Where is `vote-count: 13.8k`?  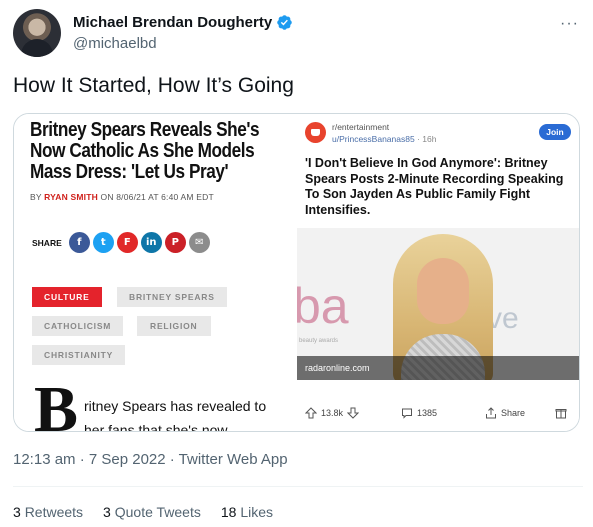
vote-count: 13.8k is located at coordinates (332, 413).